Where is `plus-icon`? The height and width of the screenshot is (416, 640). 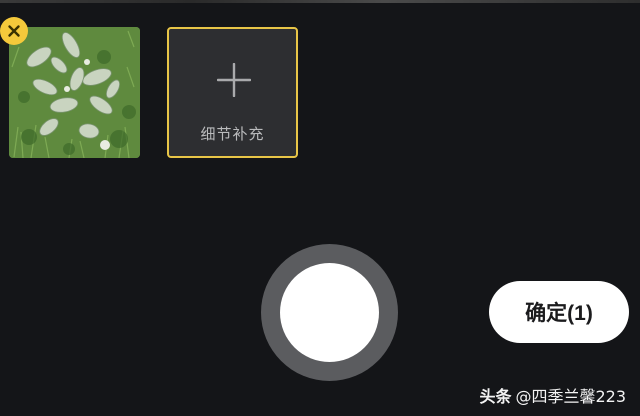
plus-icon is located at coordinates (234, 80).